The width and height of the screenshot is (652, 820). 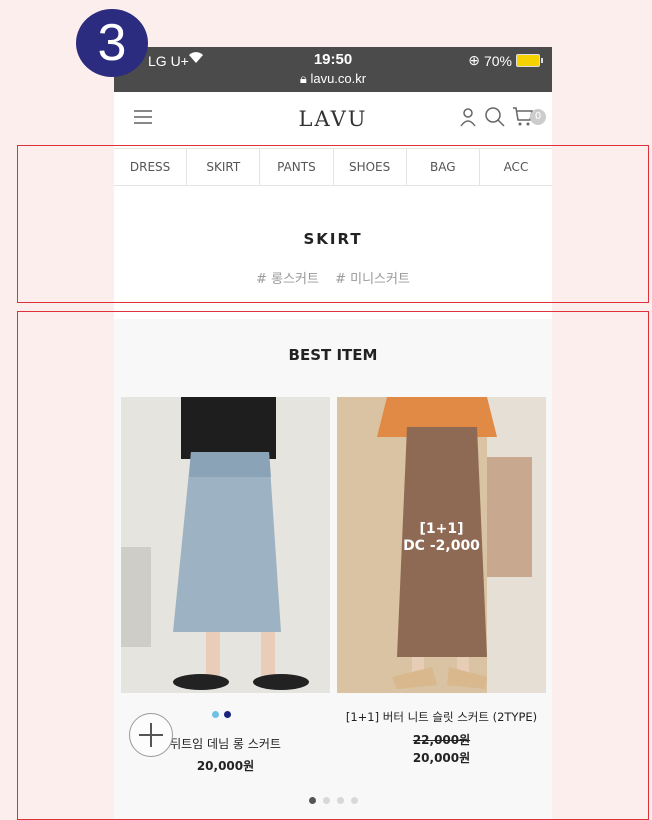 I want to click on product-image-knit-skirt: [1+1] DC -2,000, so click(x=441, y=545).